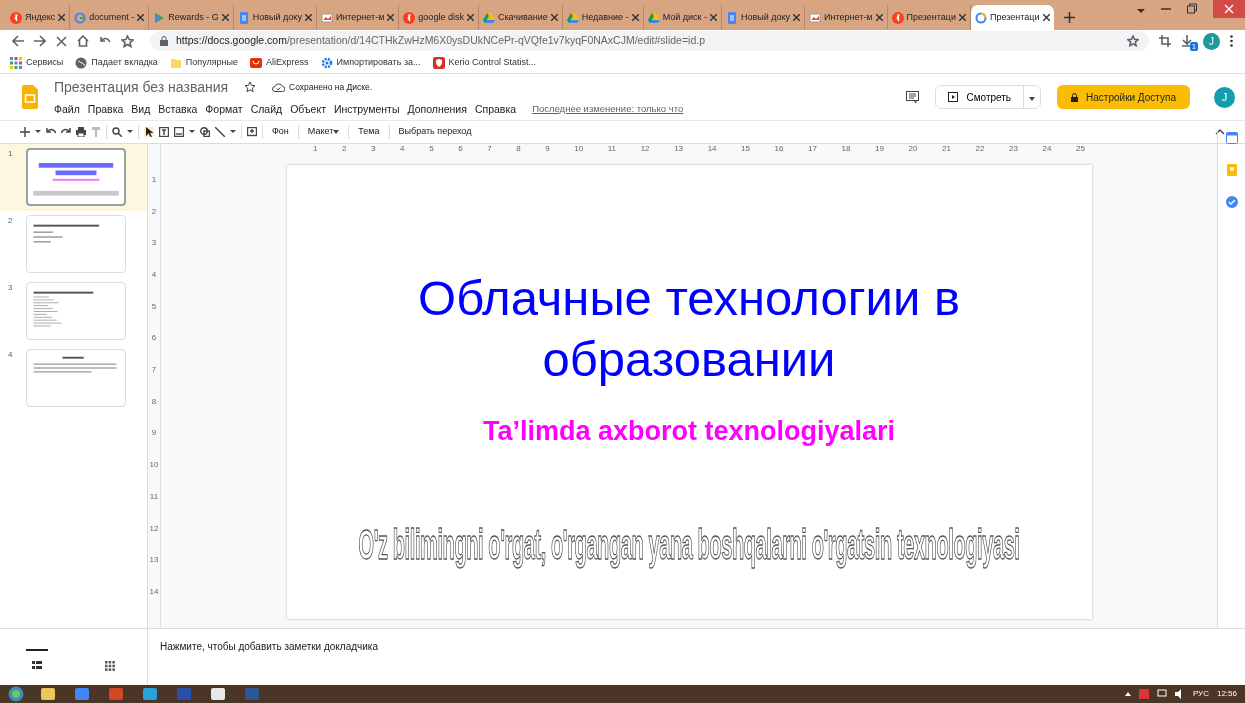 This screenshot has width=1245, height=703. I want to click on browser-tab: Яндекс, so click(38, 17).